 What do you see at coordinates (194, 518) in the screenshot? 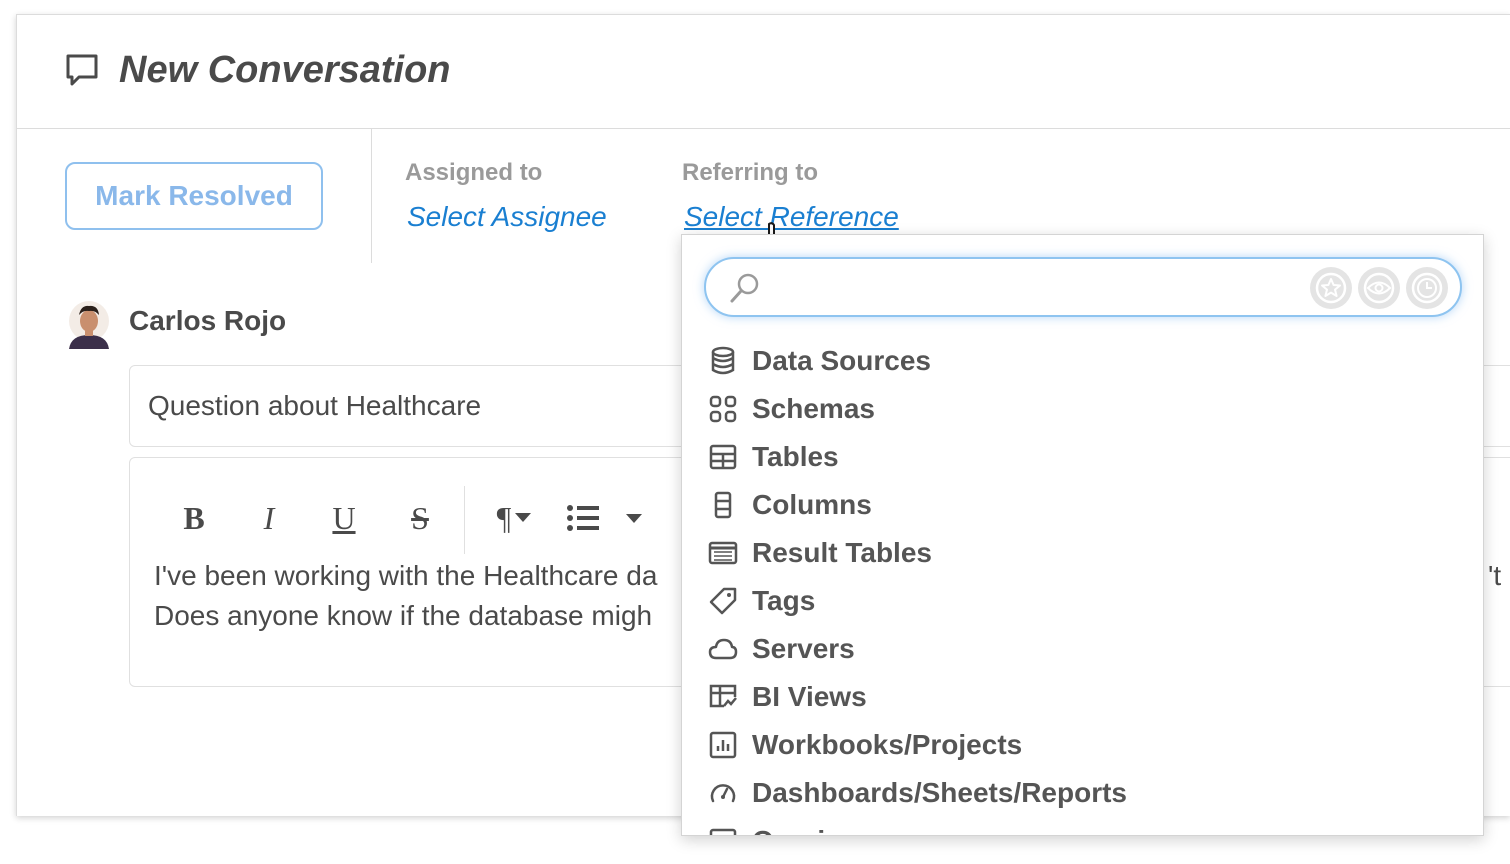
I see `bold-button: B` at bounding box center [194, 518].